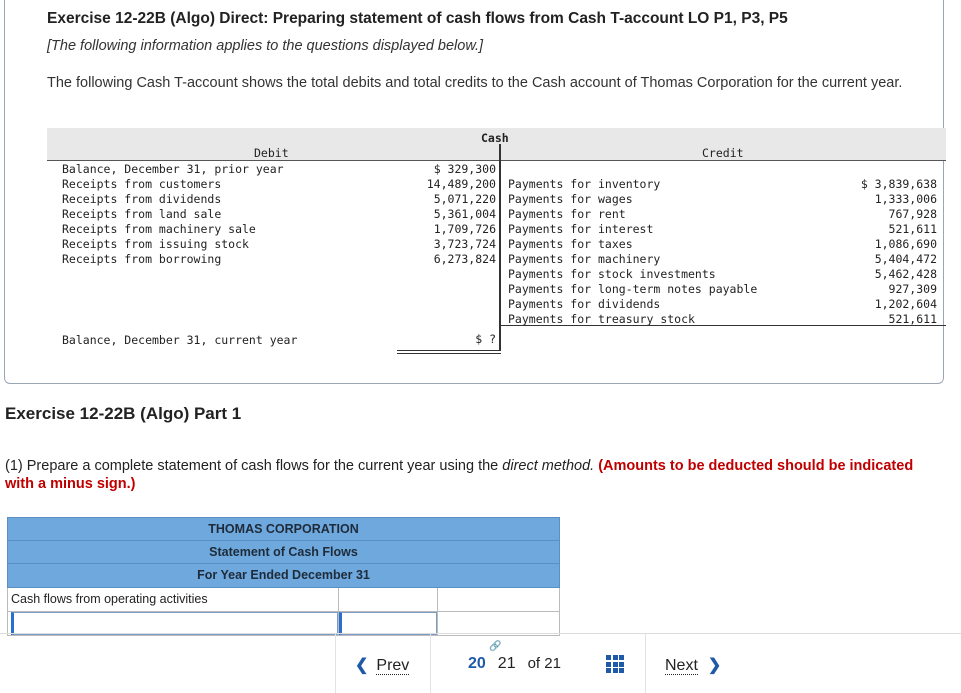 Image resolution: width=961 pixels, height=693 pixels. What do you see at coordinates (584, 259) in the screenshot?
I see `credit-label: Payments for machinery` at bounding box center [584, 259].